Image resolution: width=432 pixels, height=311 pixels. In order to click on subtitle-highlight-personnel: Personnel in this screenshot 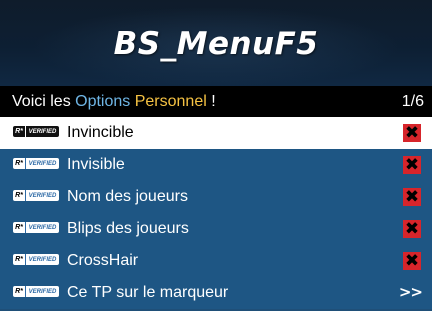, I will do `click(170, 101)`.